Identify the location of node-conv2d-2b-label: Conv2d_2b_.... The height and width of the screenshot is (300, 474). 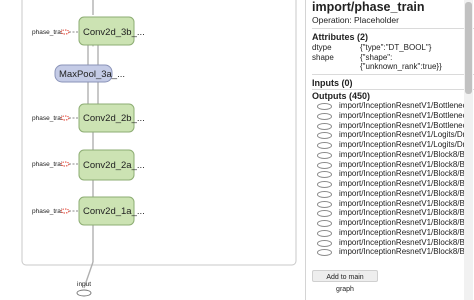
(114, 118).